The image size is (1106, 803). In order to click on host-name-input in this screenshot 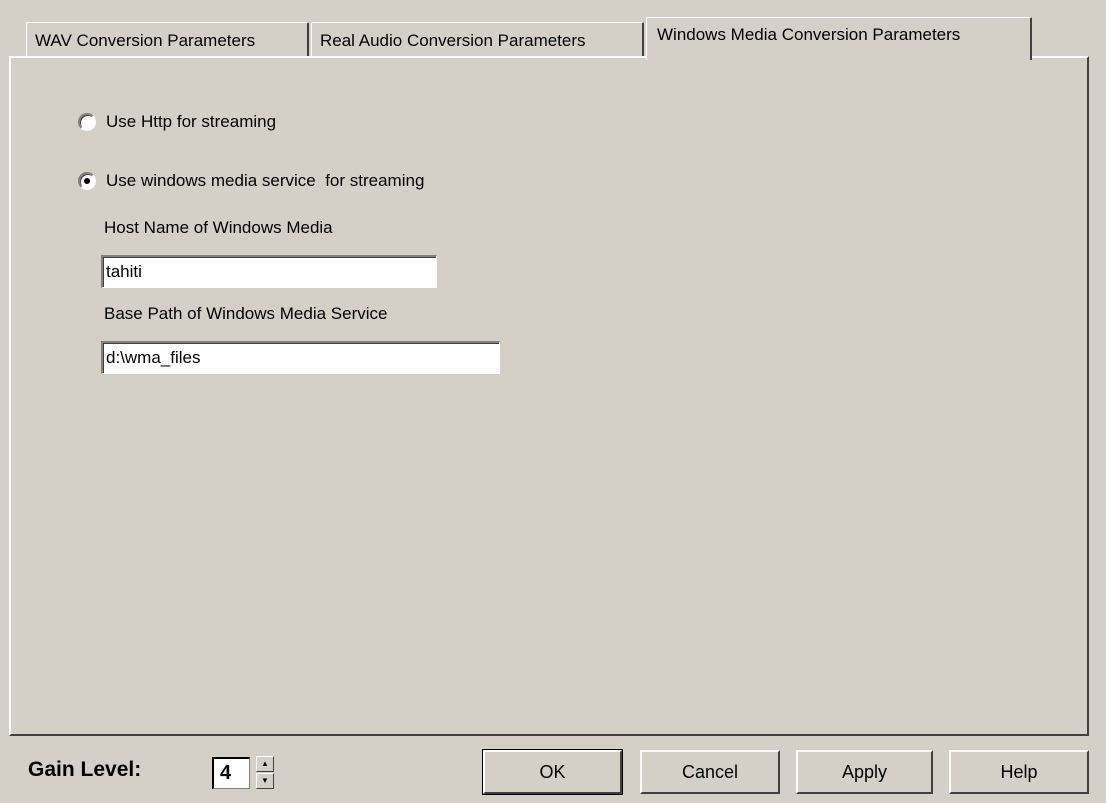, I will do `click(269, 271)`.